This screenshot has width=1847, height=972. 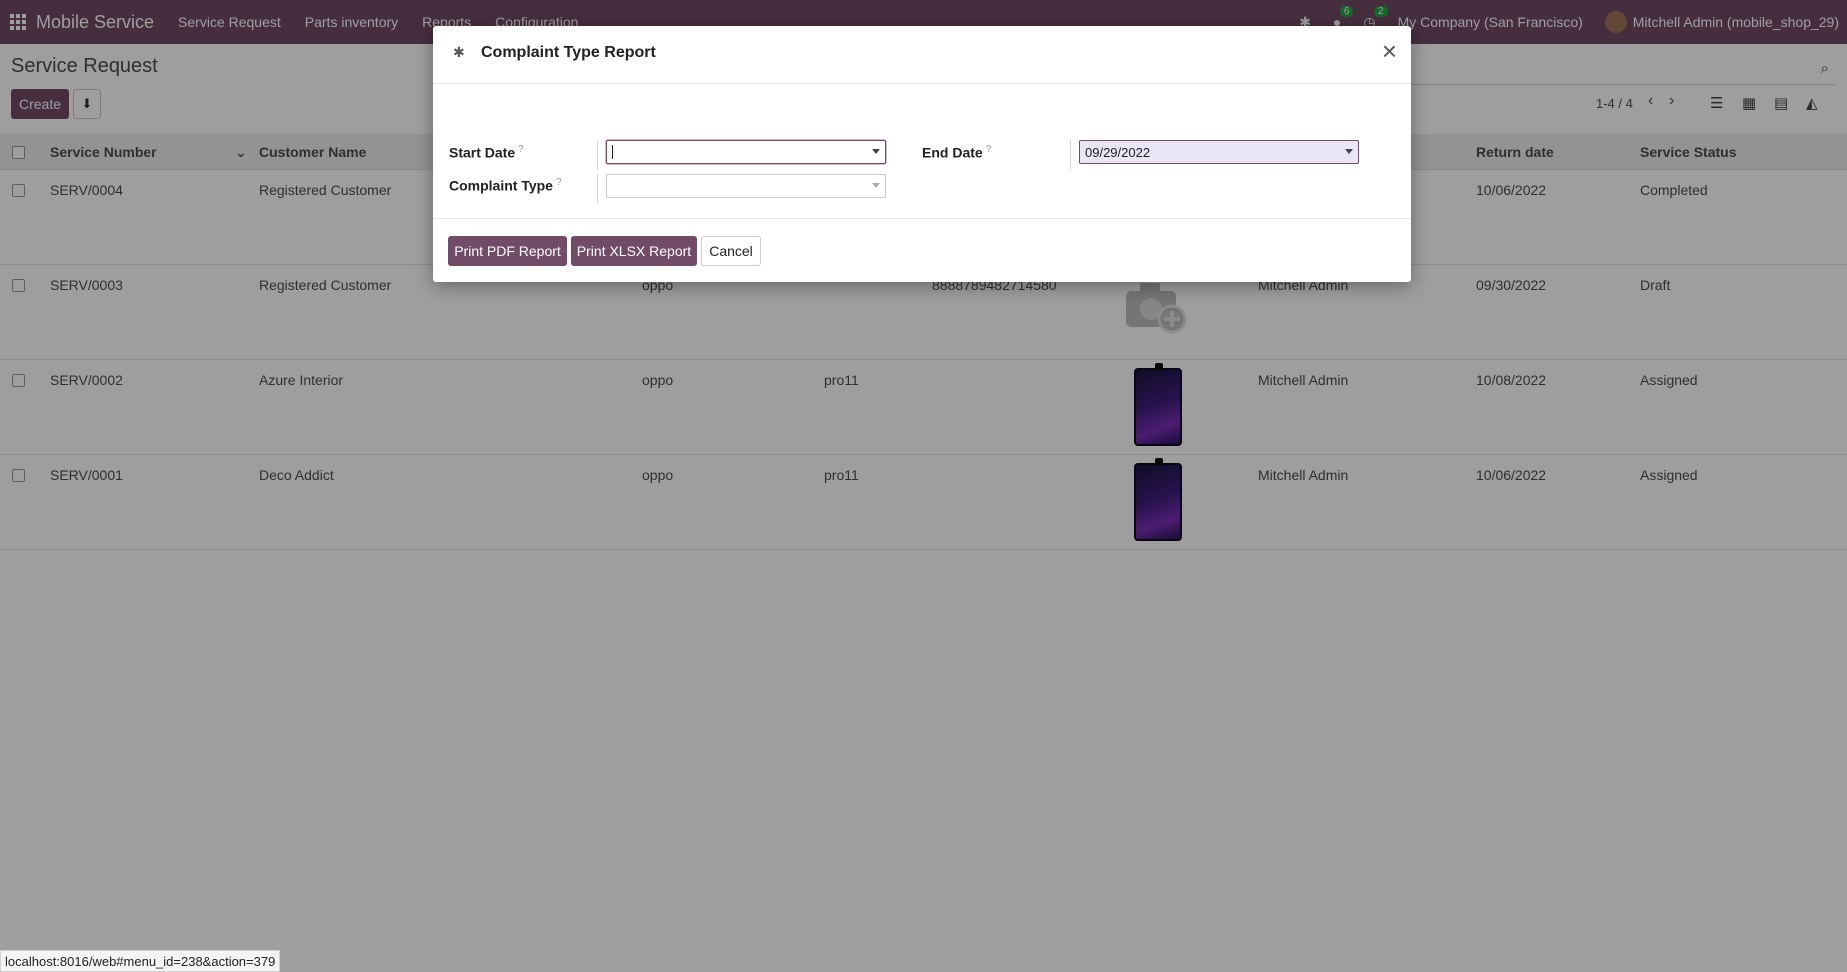 I want to click on end-date-field: 09/29/2022, so click(x=1219, y=152).